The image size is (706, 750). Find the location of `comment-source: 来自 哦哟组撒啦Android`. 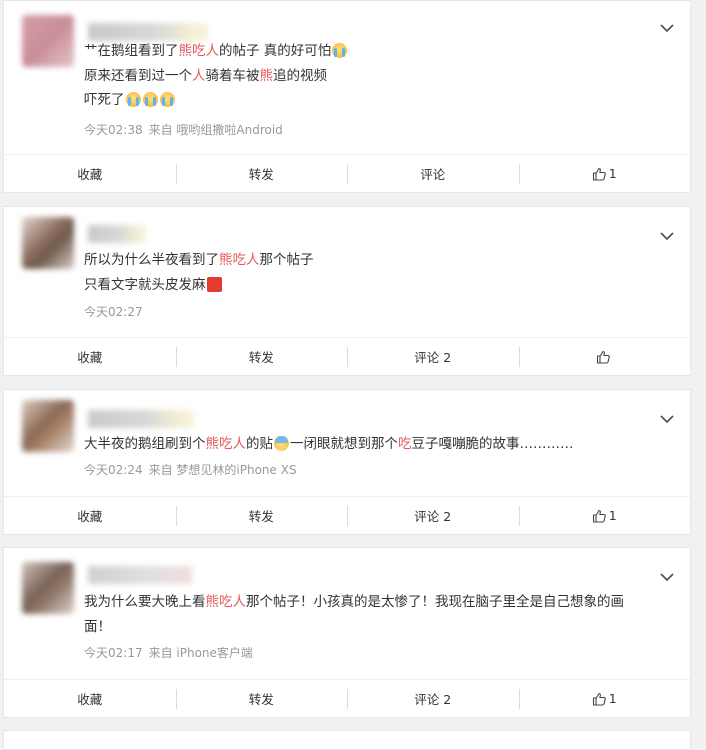

comment-source: 来自 哦哟组撒啦Android is located at coordinates (215, 130).